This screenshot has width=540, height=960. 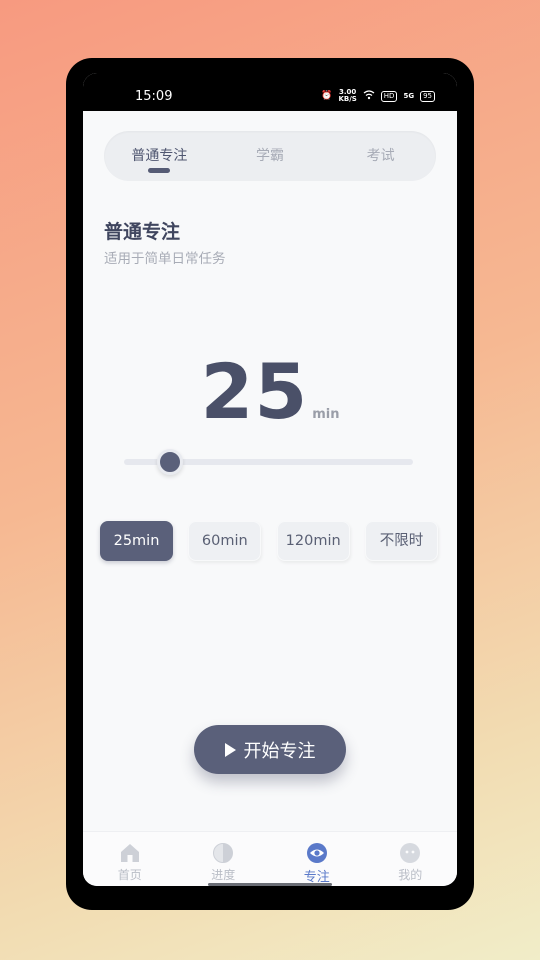 I want to click on progress-icon, so click(x=223, y=853).